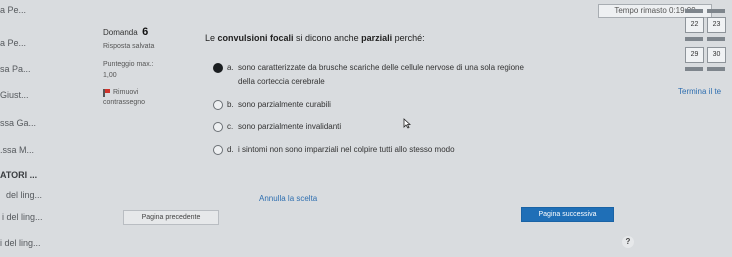 This screenshot has width=732, height=257. What do you see at coordinates (171, 217) in the screenshot?
I see `previous-page-button: Pagina precedente` at bounding box center [171, 217].